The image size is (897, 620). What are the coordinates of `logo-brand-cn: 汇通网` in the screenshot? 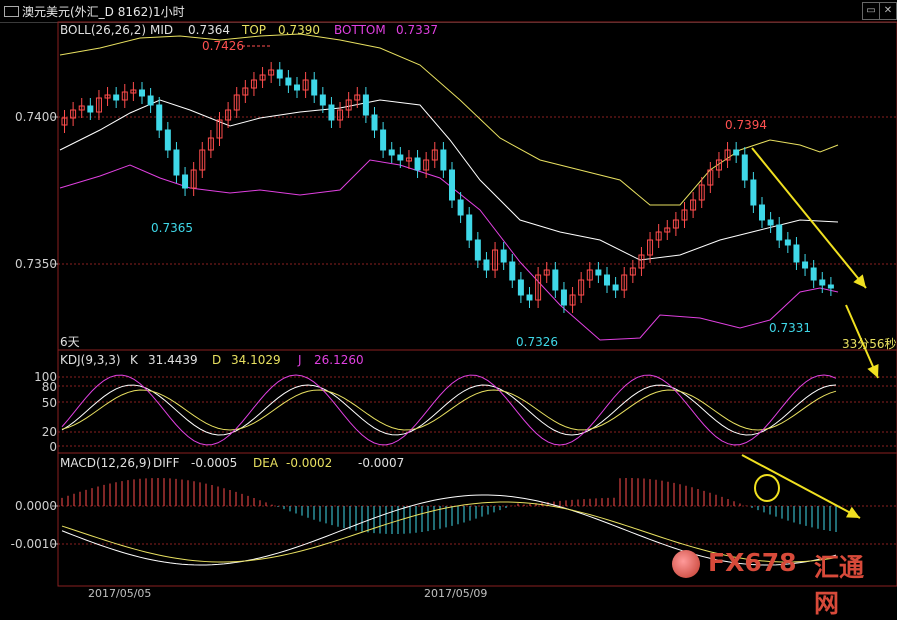 It's located at (839, 585).